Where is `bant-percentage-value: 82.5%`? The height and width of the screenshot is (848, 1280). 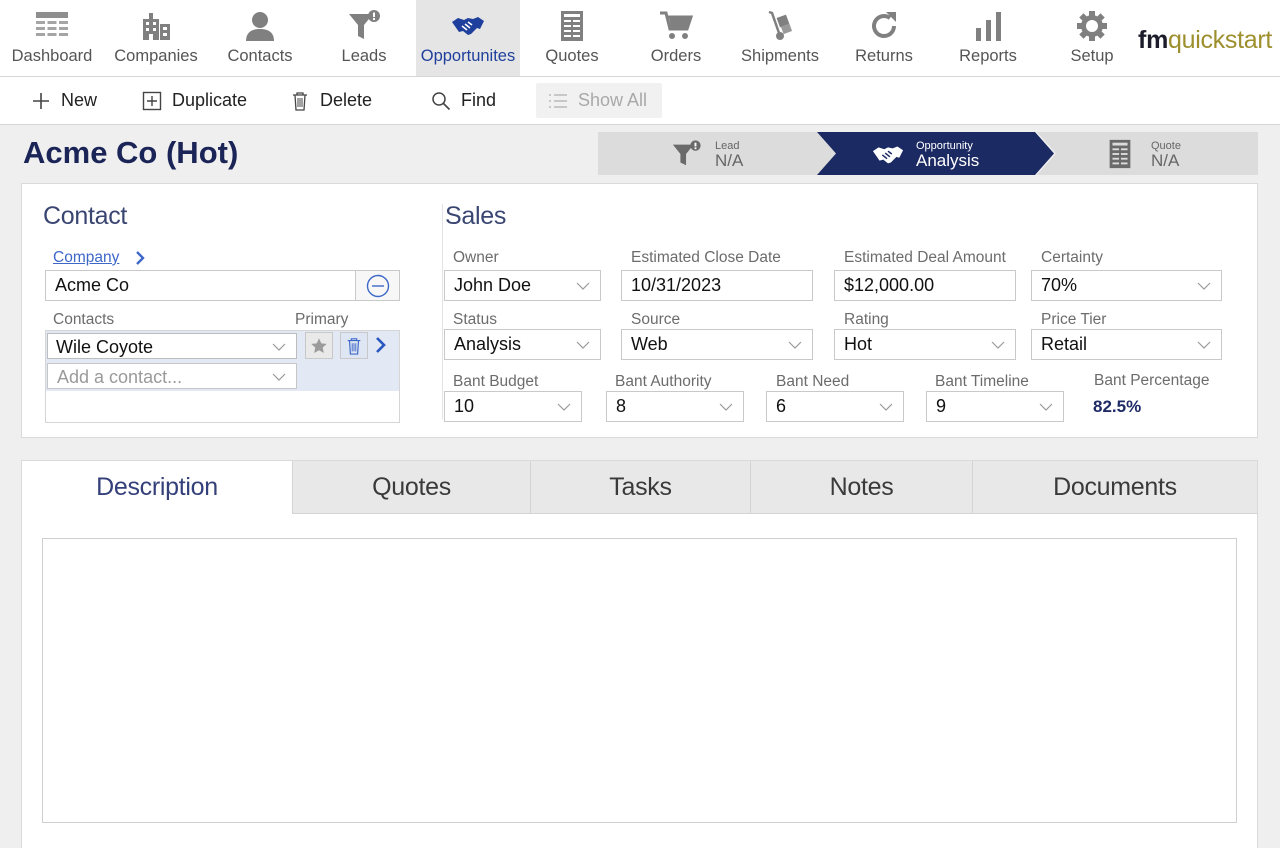
bant-percentage-value: 82.5% is located at coordinates (1117, 406).